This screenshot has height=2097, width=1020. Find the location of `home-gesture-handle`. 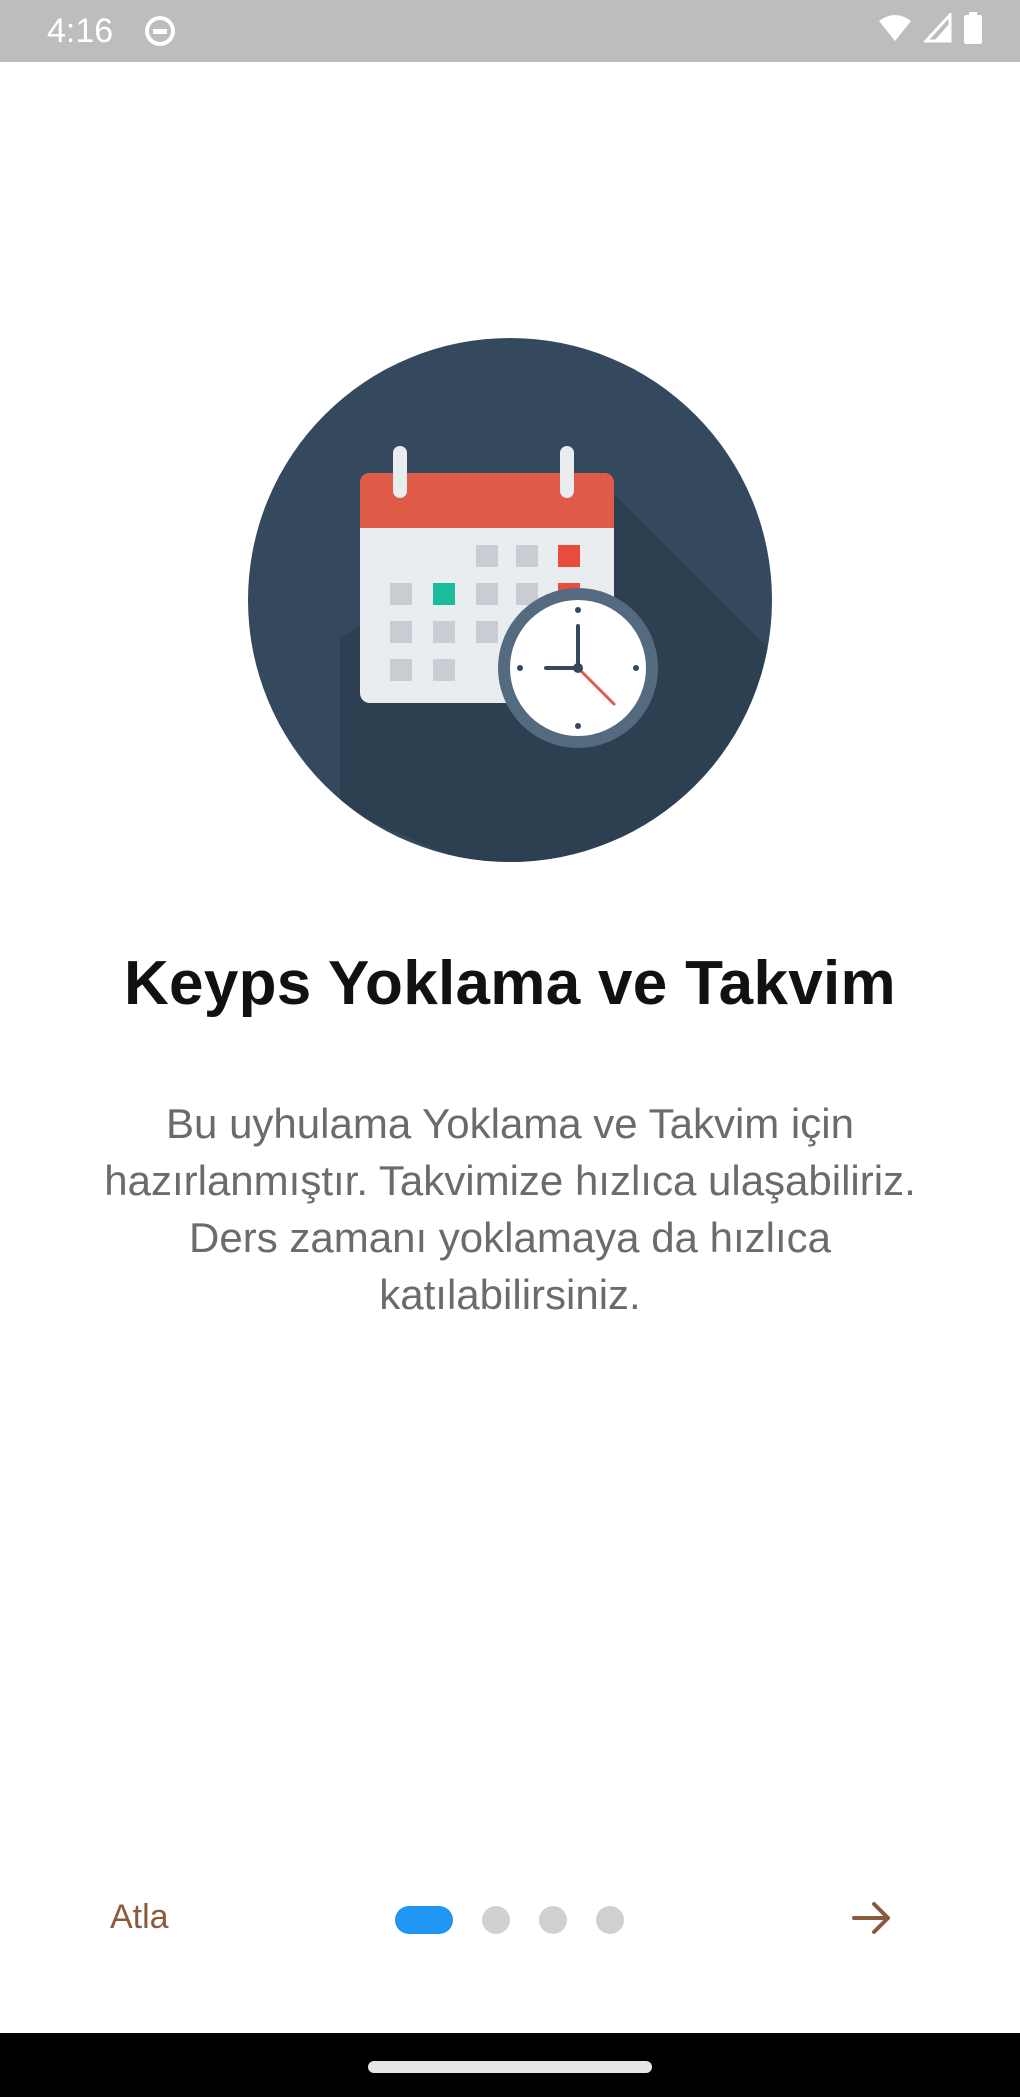

home-gesture-handle is located at coordinates (510, 2067).